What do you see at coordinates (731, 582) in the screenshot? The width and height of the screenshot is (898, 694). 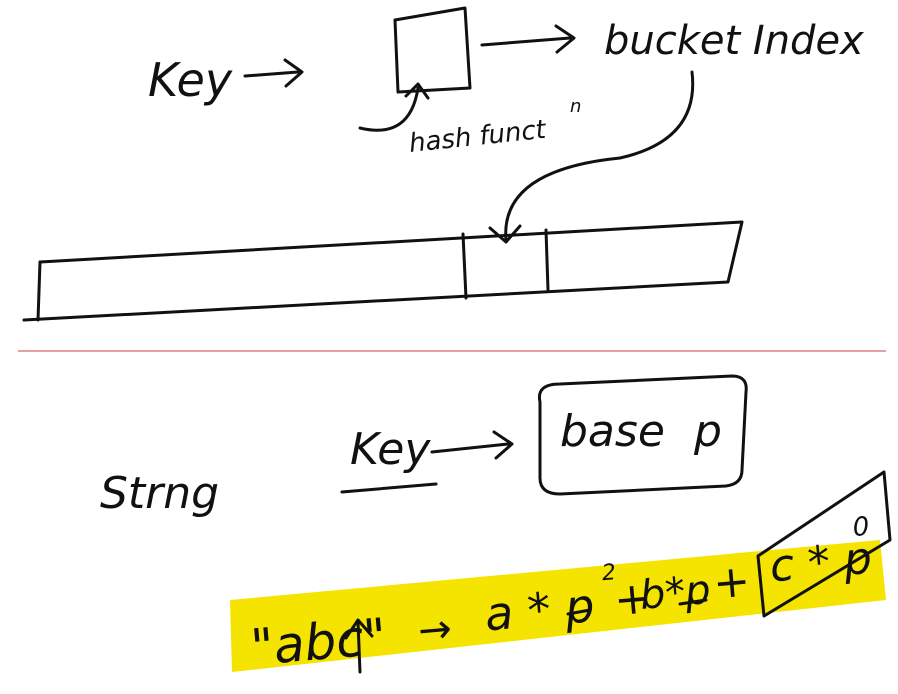 I see `formula-plus-2: +` at bounding box center [731, 582].